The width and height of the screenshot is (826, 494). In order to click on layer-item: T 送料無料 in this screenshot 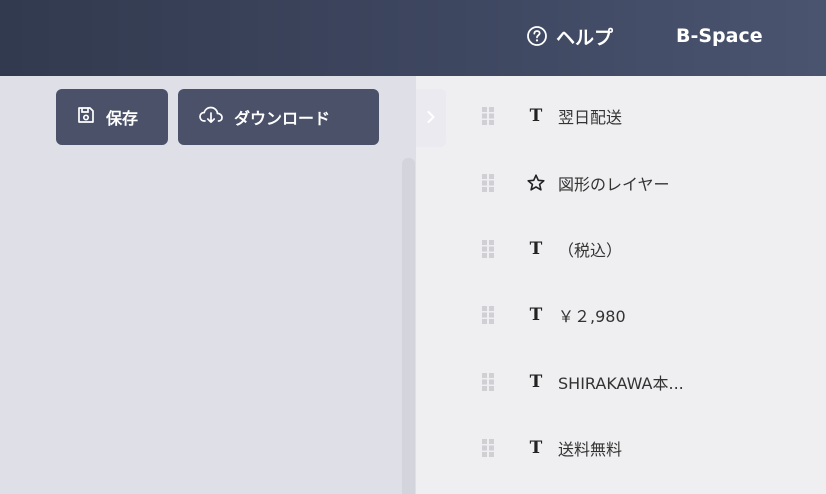, I will do `click(621, 448)`.